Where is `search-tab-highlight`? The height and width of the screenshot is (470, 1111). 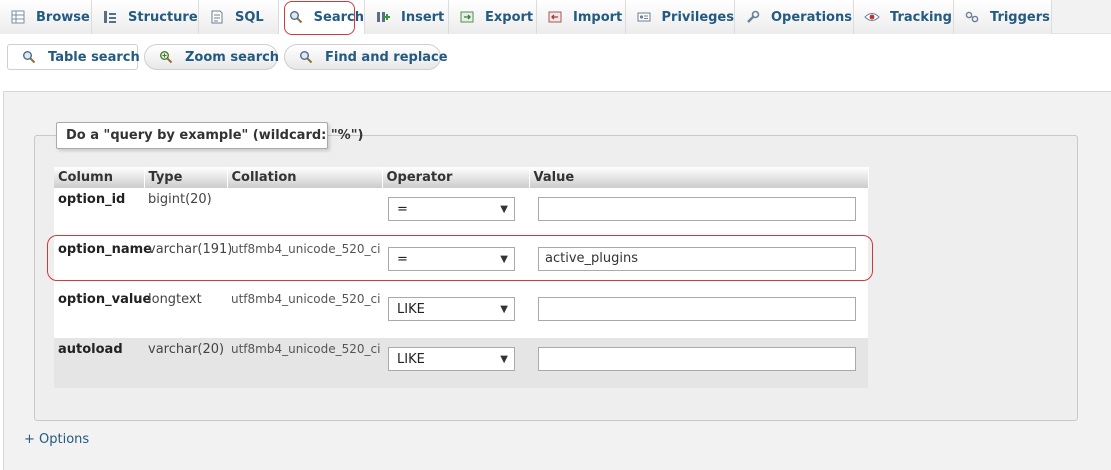 search-tab-highlight is located at coordinates (319, 18).